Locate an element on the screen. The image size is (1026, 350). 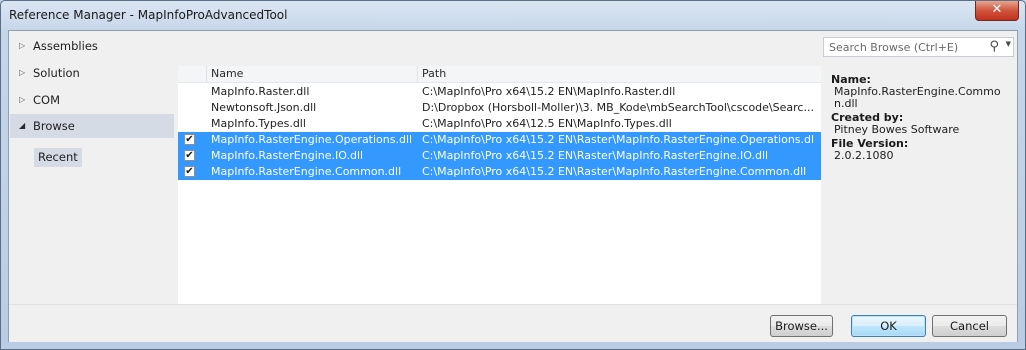
search-input is located at coordinates (909, 47).